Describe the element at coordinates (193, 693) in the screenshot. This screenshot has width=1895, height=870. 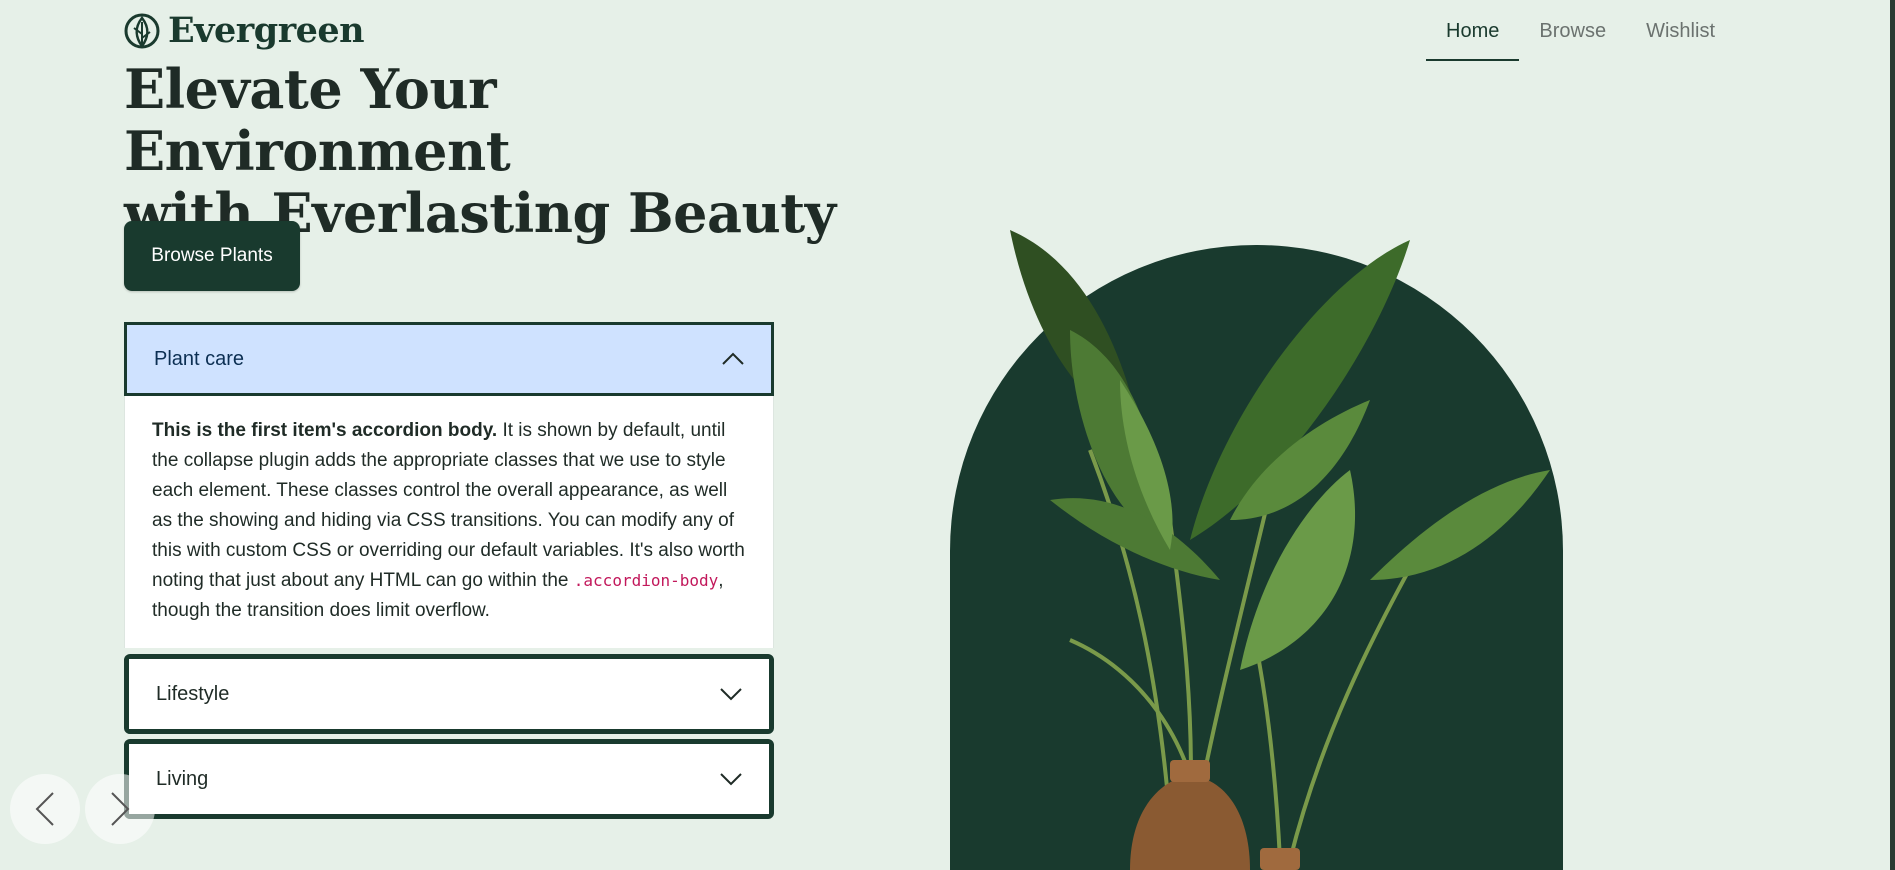
I see `accordion-title: Lifestyle` at that location.